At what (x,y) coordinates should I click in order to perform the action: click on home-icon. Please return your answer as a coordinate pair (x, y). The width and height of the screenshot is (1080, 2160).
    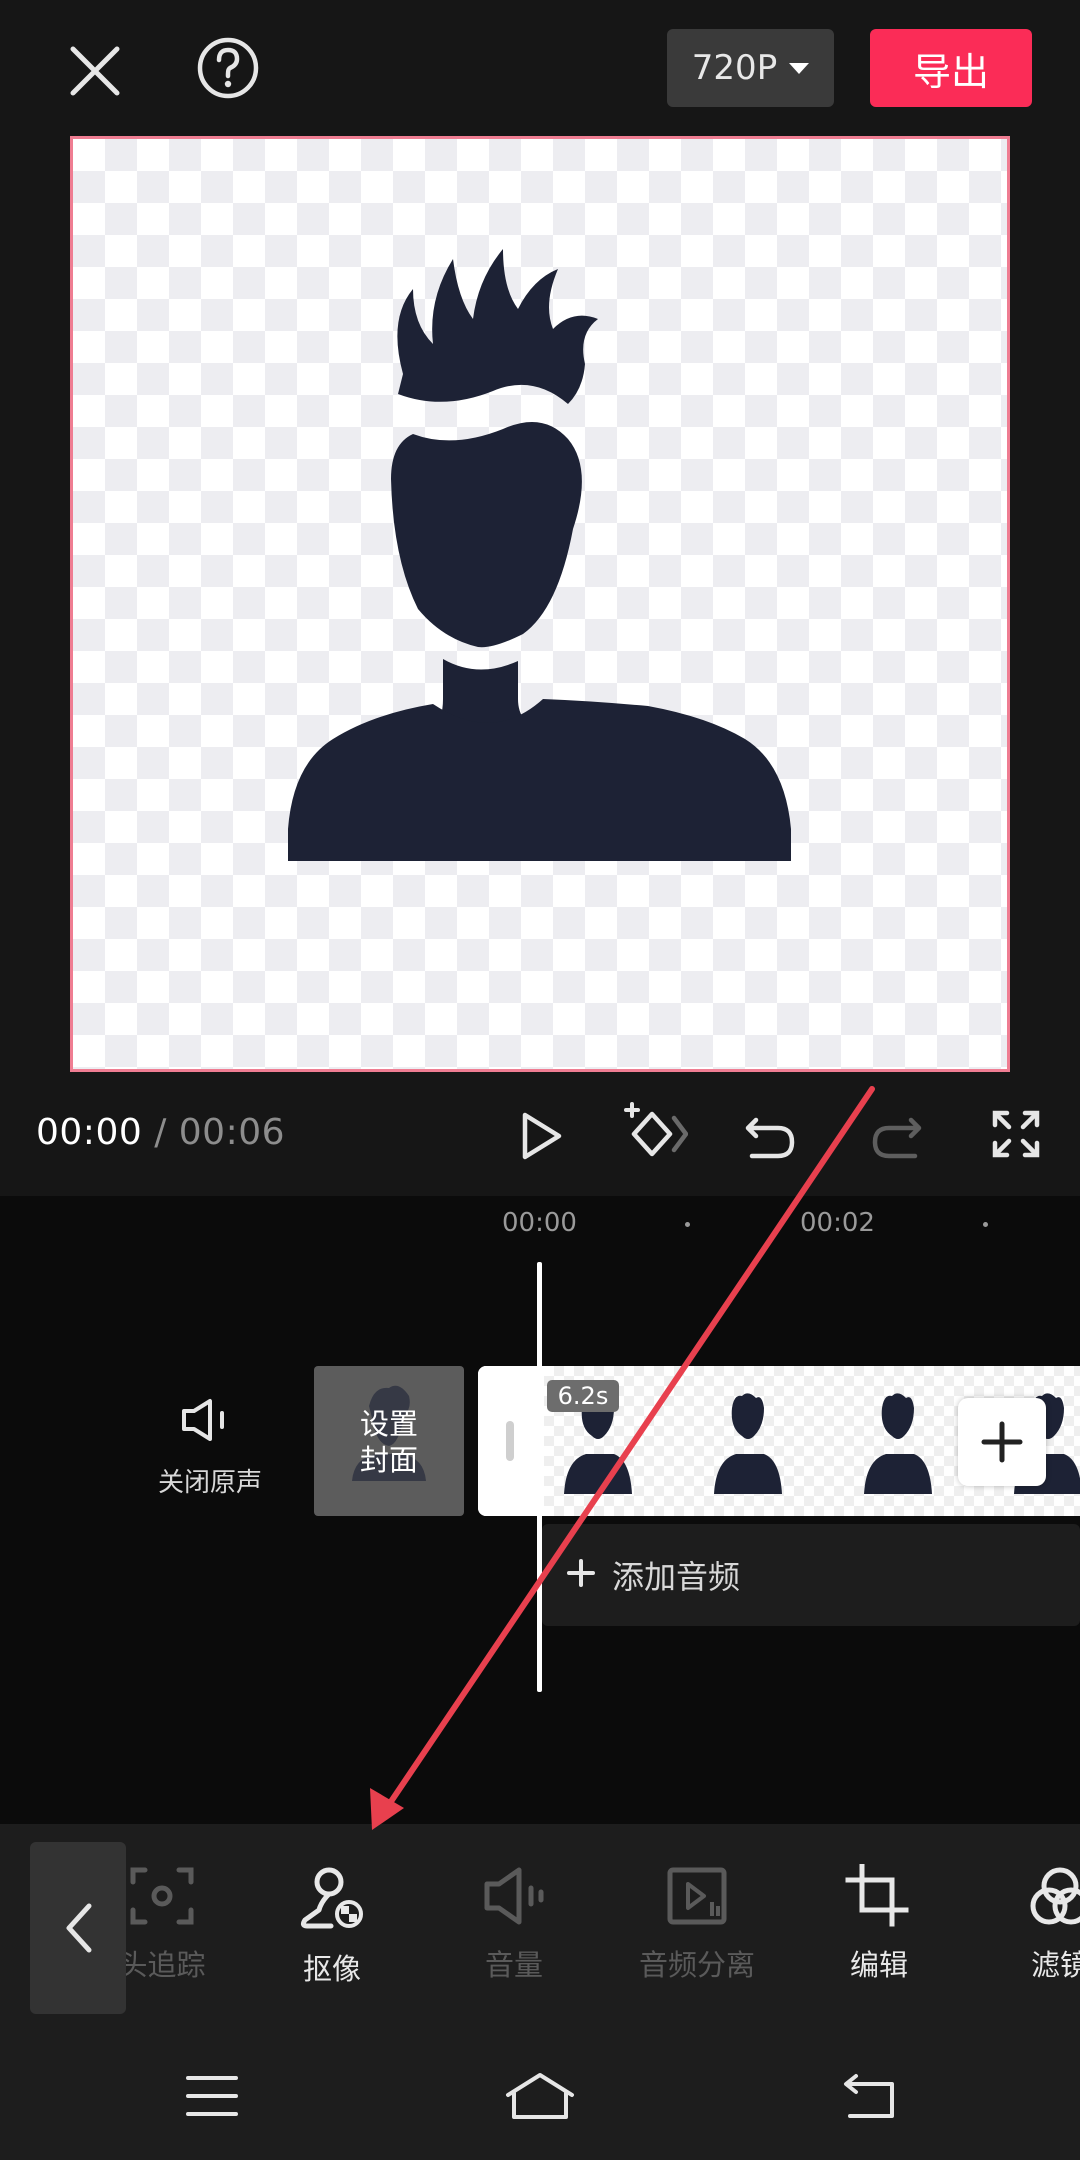
    Looking at the image, I should click on (540, 2096).